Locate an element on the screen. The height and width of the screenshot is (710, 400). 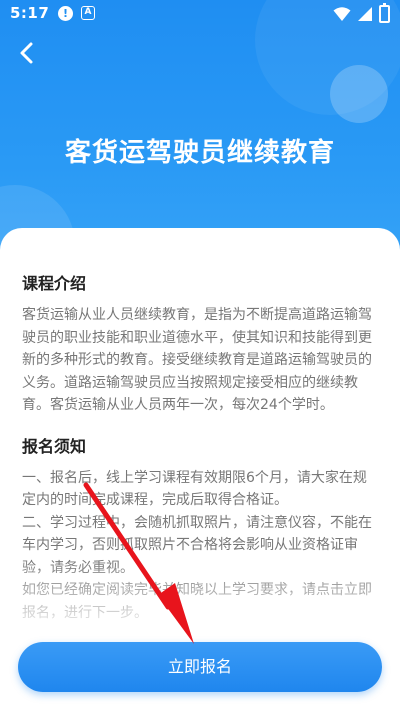
status-system-icons is located at coordinates (361, 13).